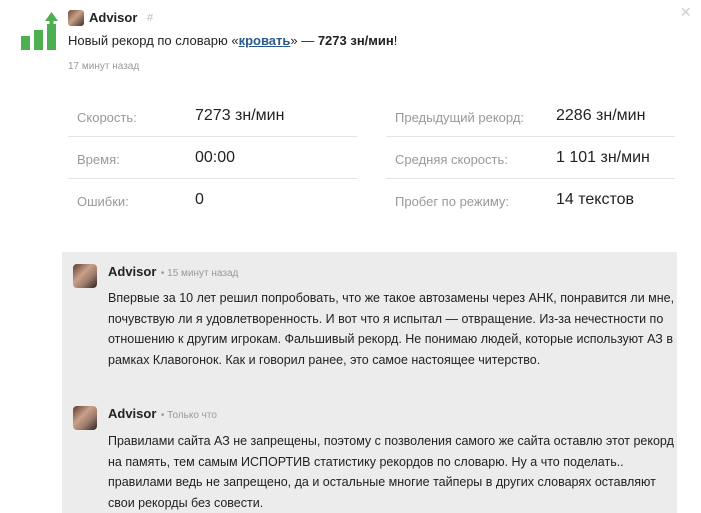  Describe the element at coordinates (304, 40) in the screenshot. I see `headline-middle: » —` at that location.